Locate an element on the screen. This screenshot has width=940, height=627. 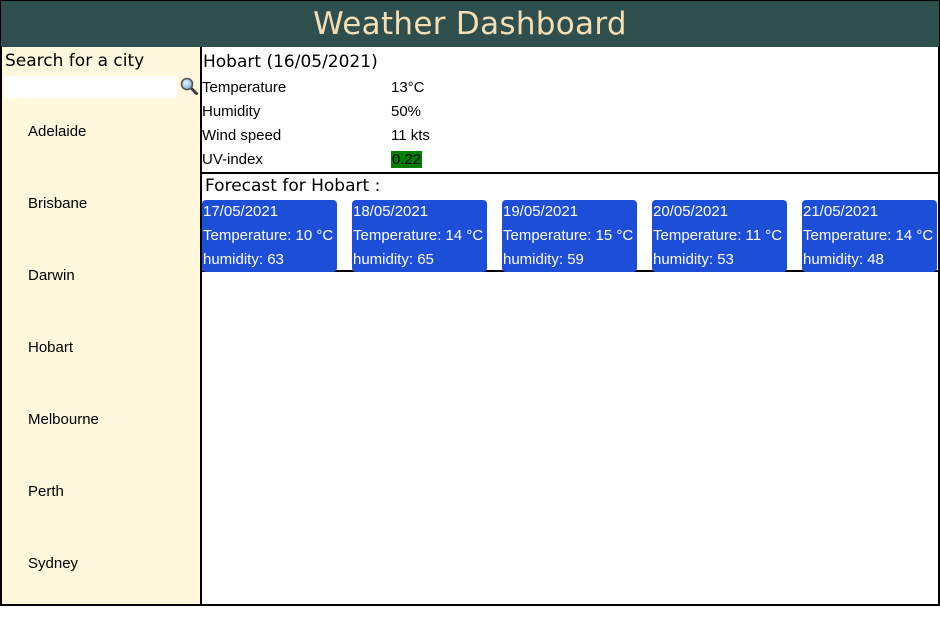
city-item-sydney: Sydney is located at coordinates (100, 591).